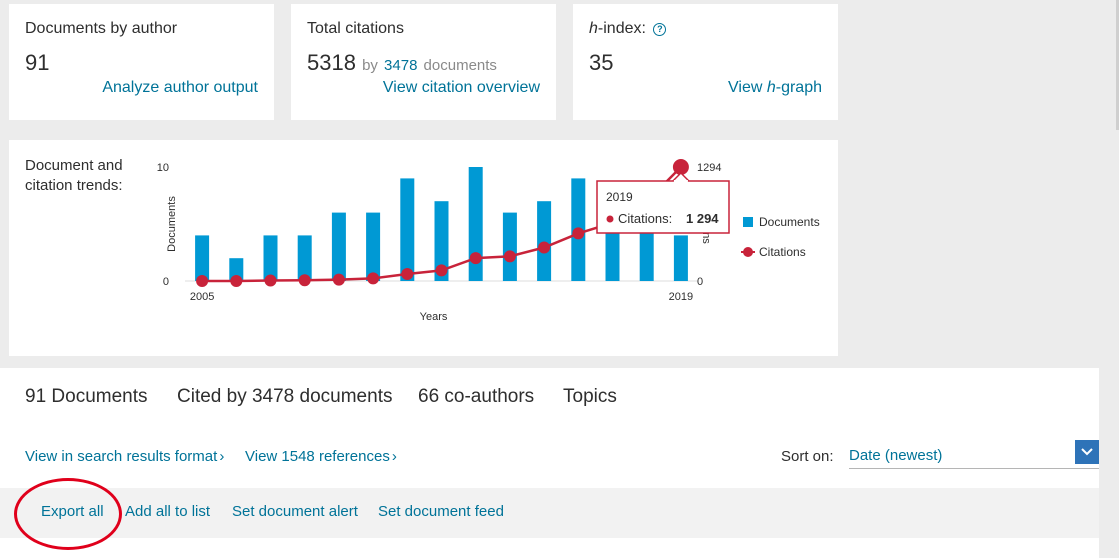 This screenshot has width=1119, height=558. I want to click on documents-count: 91, so click(37, 62).